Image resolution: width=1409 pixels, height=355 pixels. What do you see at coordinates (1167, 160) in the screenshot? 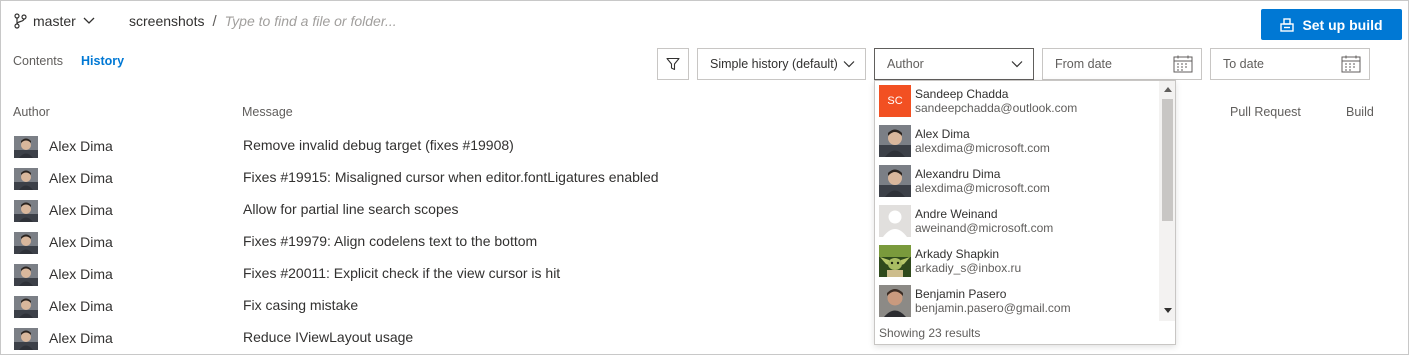
I see `scroll-thumb` at bounding box center [1167, 160].